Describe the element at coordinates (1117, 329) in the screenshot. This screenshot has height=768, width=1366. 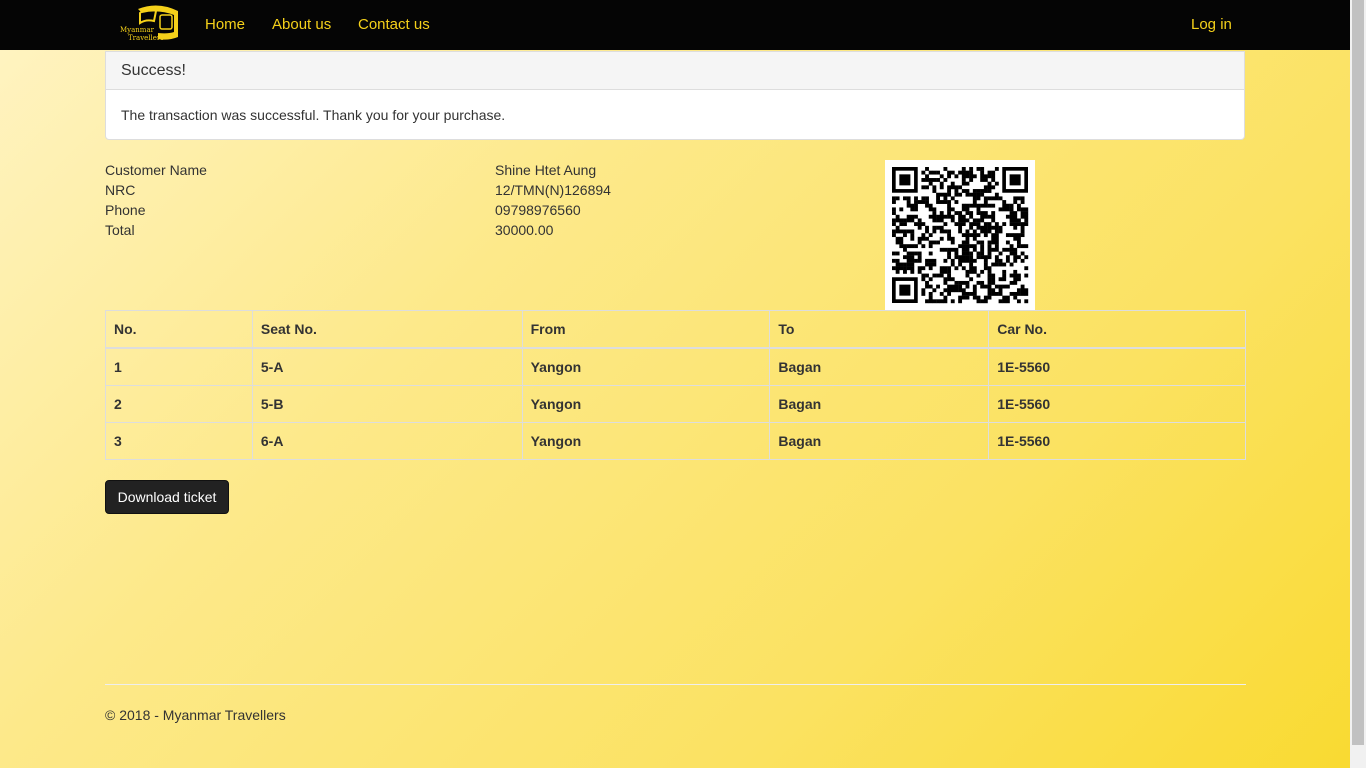
I see `header-car-no: Car No.` at that location.